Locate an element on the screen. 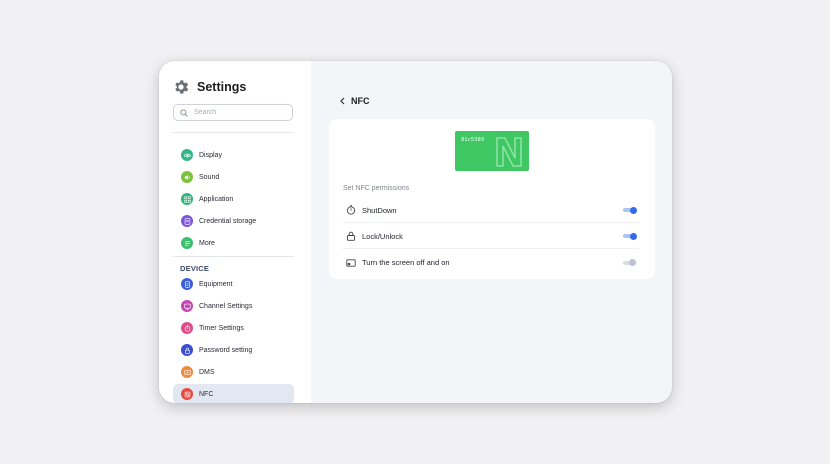 The image size is (830, 464). permission-label: Turn the screen off and on is located at coordinates (406, 262).